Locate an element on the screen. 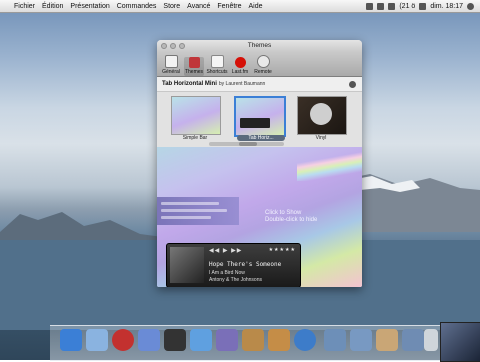 The height and width of the screenshot is (362, 480). window-title: Themes is located at coordinates (259, 45).